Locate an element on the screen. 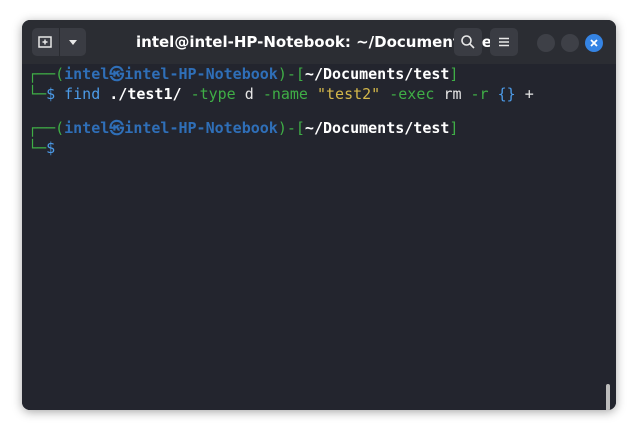  hamburger-menu-icon is located at coordinates (504, 42).